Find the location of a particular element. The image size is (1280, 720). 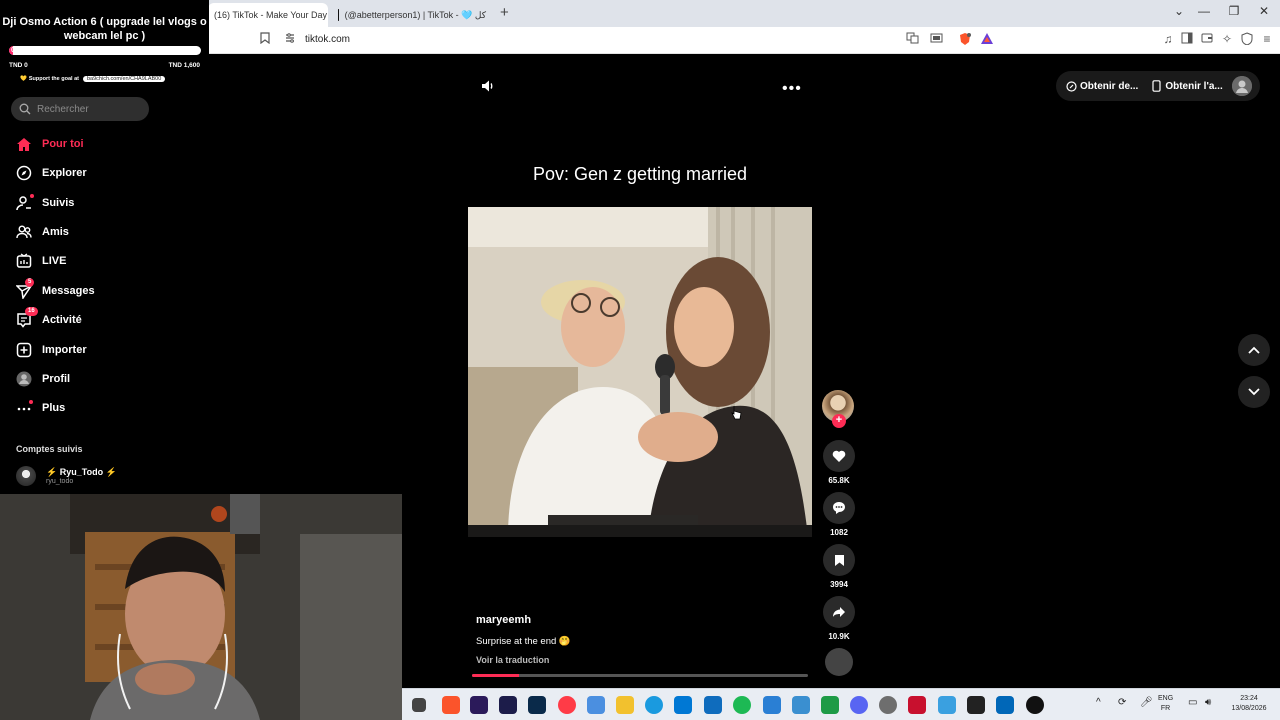

network-icon: ▭ is located at coordinates (1192, 703).